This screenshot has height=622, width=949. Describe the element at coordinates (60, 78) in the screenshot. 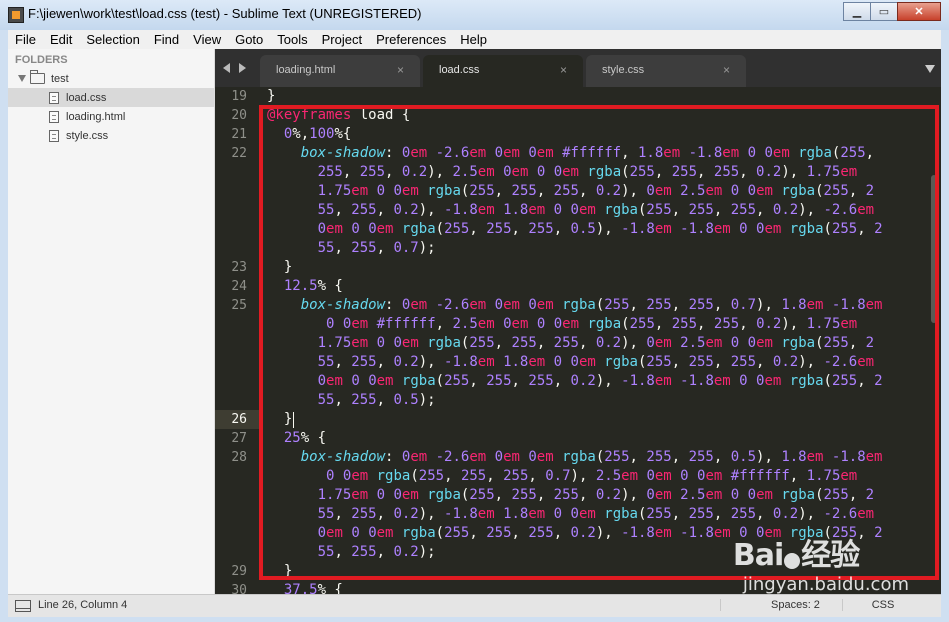

I see `folder-label: test` at that location.